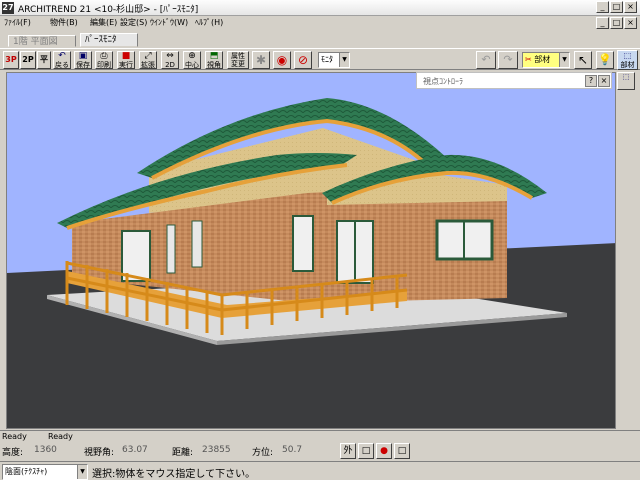 The image size is (640, 480). What do you see at coordinates (13, 453) in the screenshot?
I see `height-label: 高度:` at bounding box center [13, 453].